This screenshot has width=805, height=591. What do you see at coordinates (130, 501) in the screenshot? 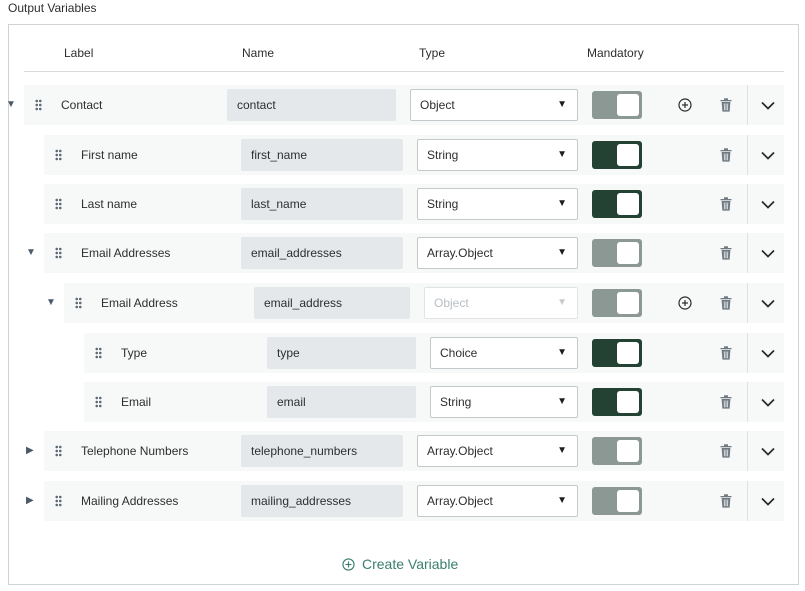
I see `variable-label: Mailing Addresses` at bounding box center [130, 501].